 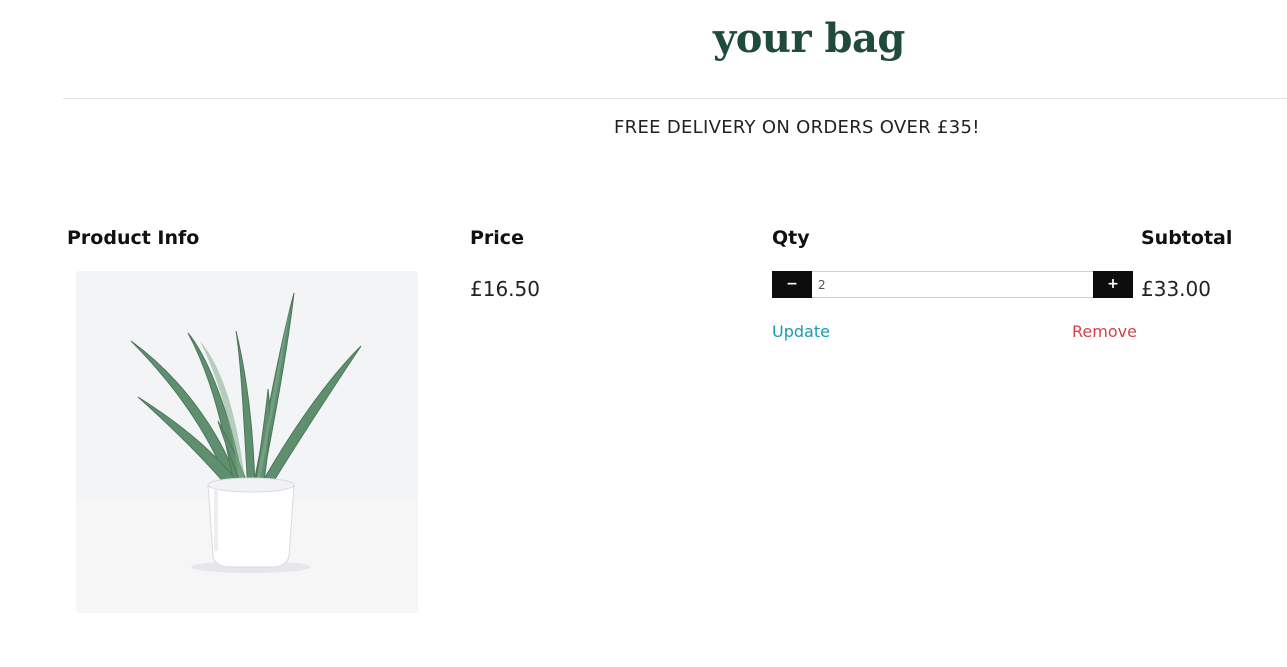 I want to click on decrement-button: −, so click(x=792, y=284).